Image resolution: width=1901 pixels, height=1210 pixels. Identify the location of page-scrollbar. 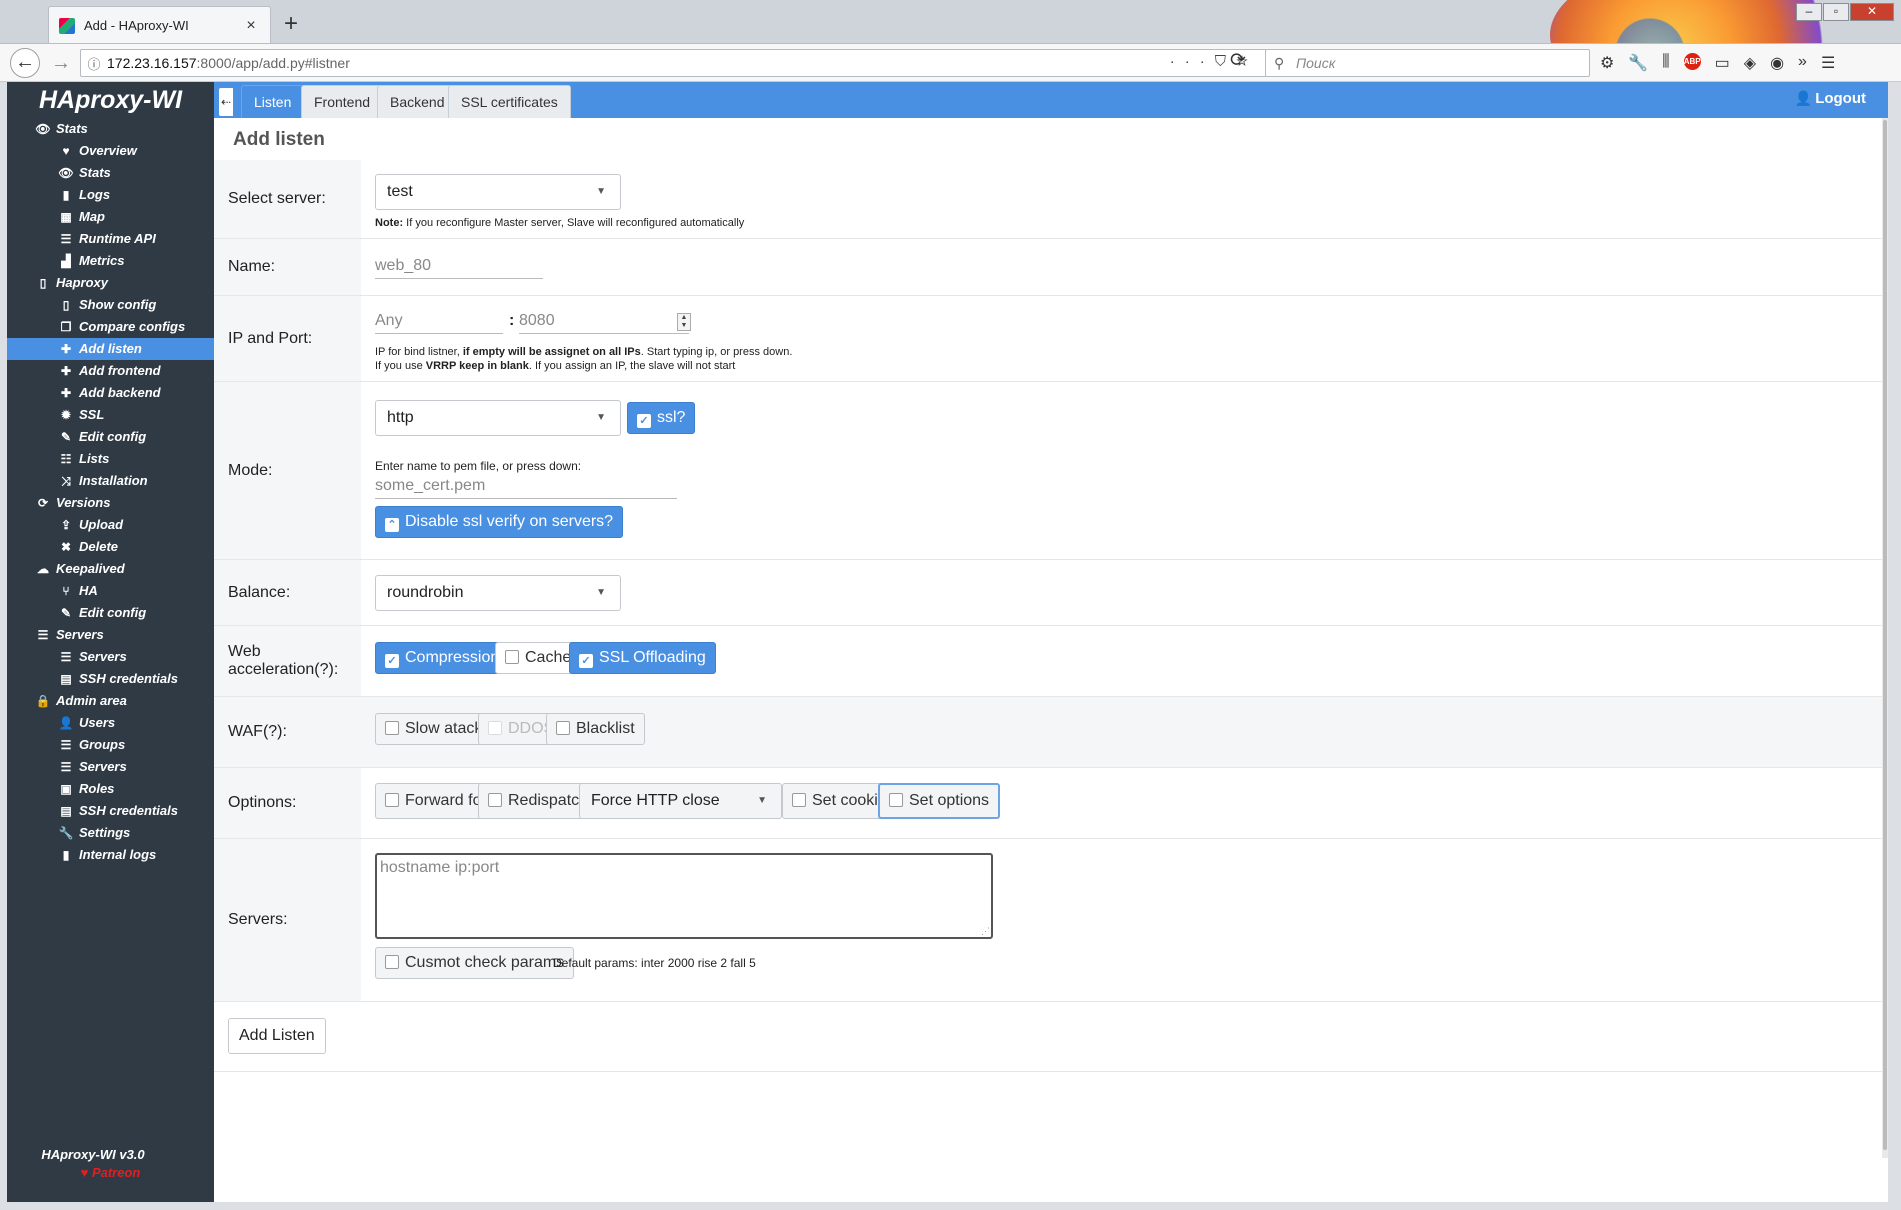
(1885, 638).